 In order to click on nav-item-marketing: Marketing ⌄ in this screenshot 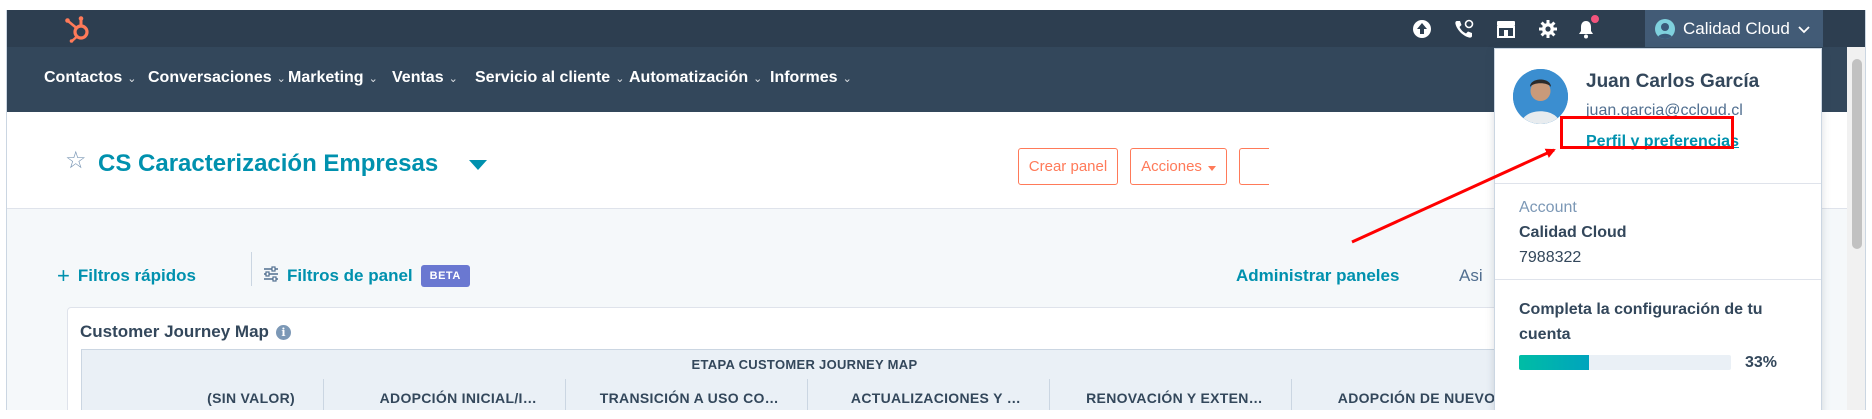, I will do `click(333, 78)`.